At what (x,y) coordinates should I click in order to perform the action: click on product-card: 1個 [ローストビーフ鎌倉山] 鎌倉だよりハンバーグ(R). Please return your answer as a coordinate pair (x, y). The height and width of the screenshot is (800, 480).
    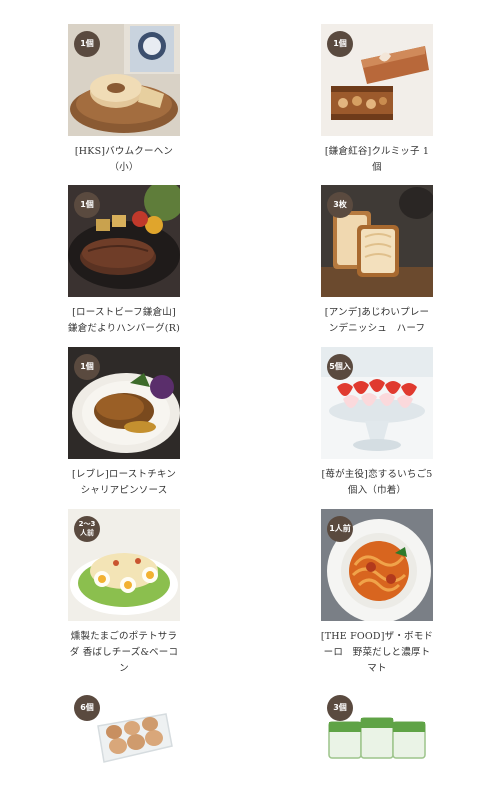
    Looking at the image, I should click on (124, 261).